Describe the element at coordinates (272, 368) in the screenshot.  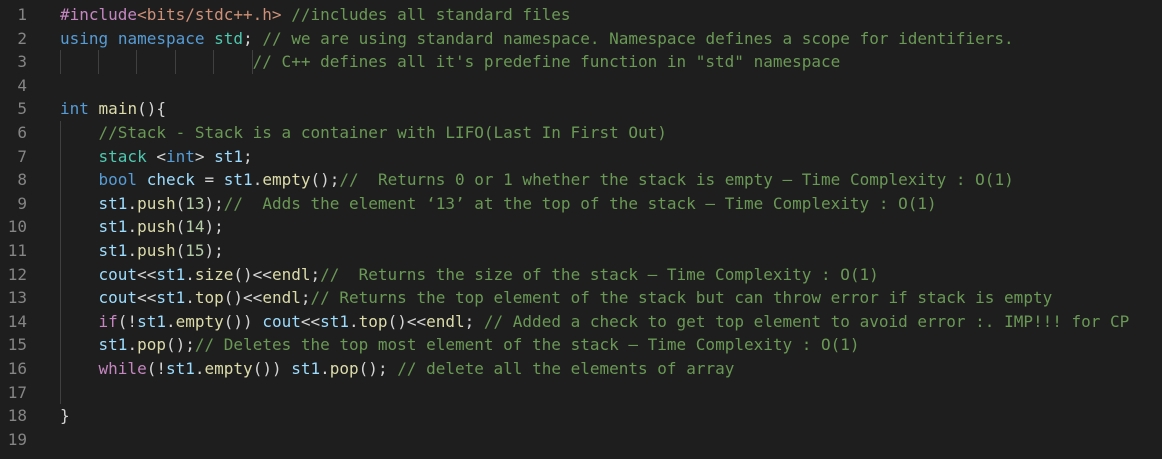
I see `code-token: ())` at that location.